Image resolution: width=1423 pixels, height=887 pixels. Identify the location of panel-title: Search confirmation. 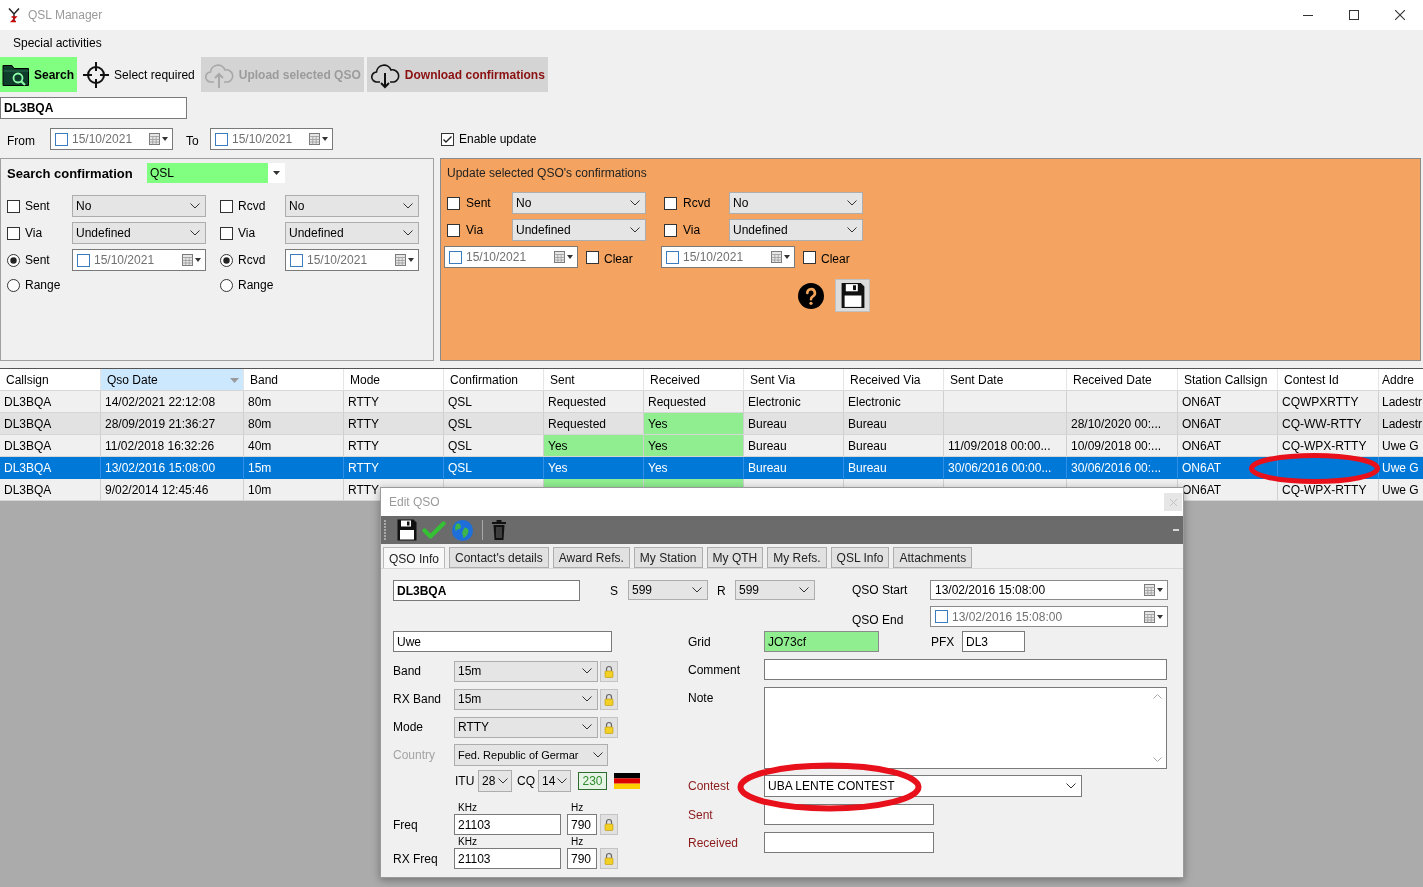
(70, 173).